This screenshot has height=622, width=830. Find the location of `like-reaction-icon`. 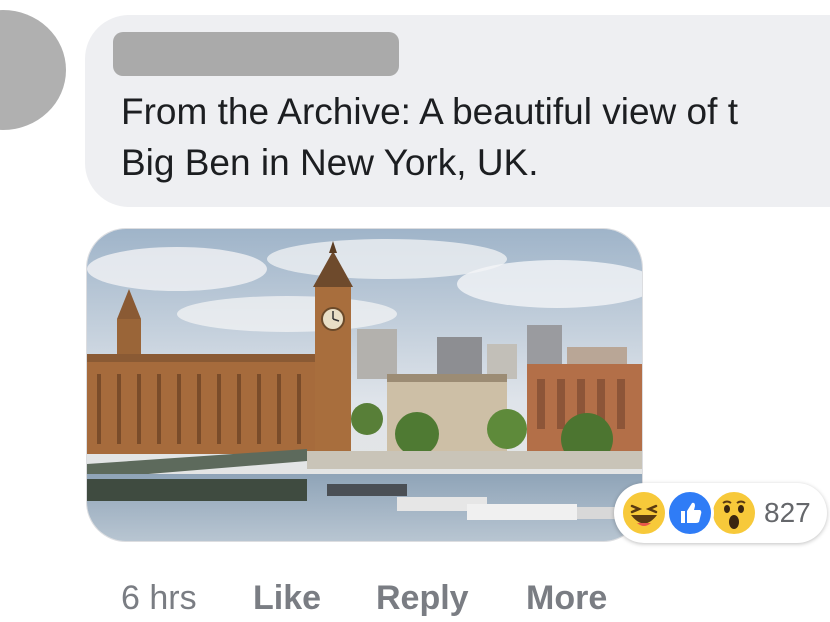

like-reaction-icon is located at coordinates (690, 513).